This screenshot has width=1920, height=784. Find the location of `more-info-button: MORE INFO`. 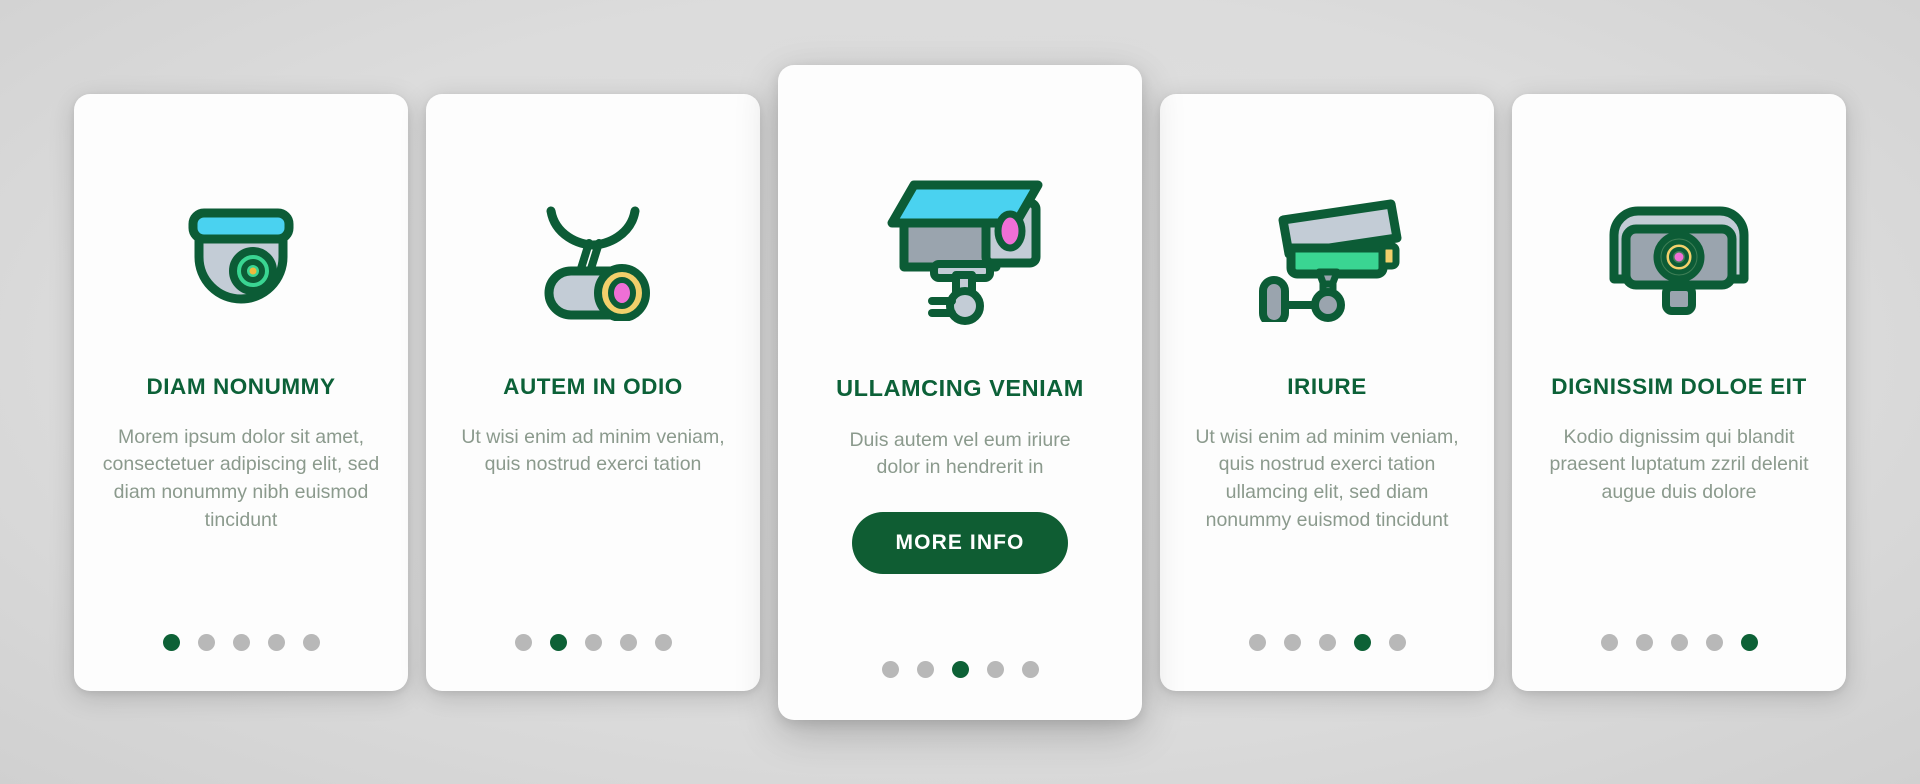

more-info-button: MORE INFO is located at coordinates (960, 542).